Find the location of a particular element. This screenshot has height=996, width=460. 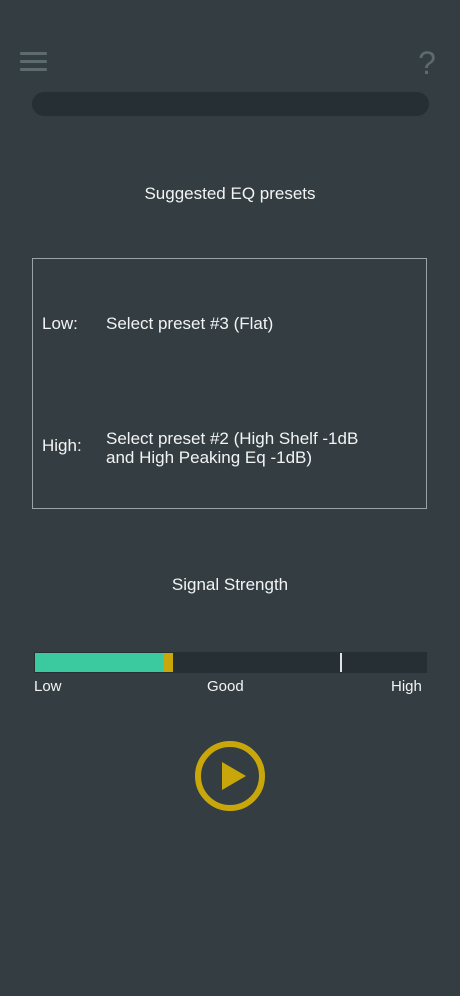

signal-level-fill is located at coordinates (99, 662).